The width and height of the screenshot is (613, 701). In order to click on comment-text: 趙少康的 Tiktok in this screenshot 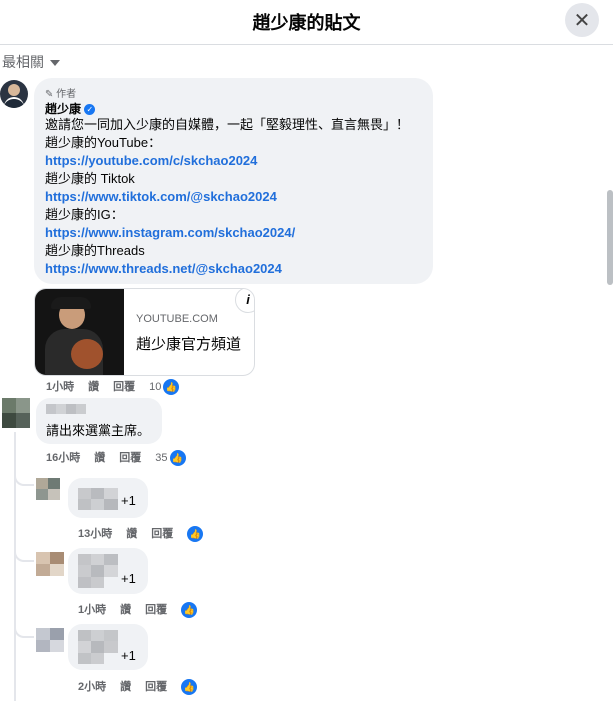, I will do `click(90, 178)`.